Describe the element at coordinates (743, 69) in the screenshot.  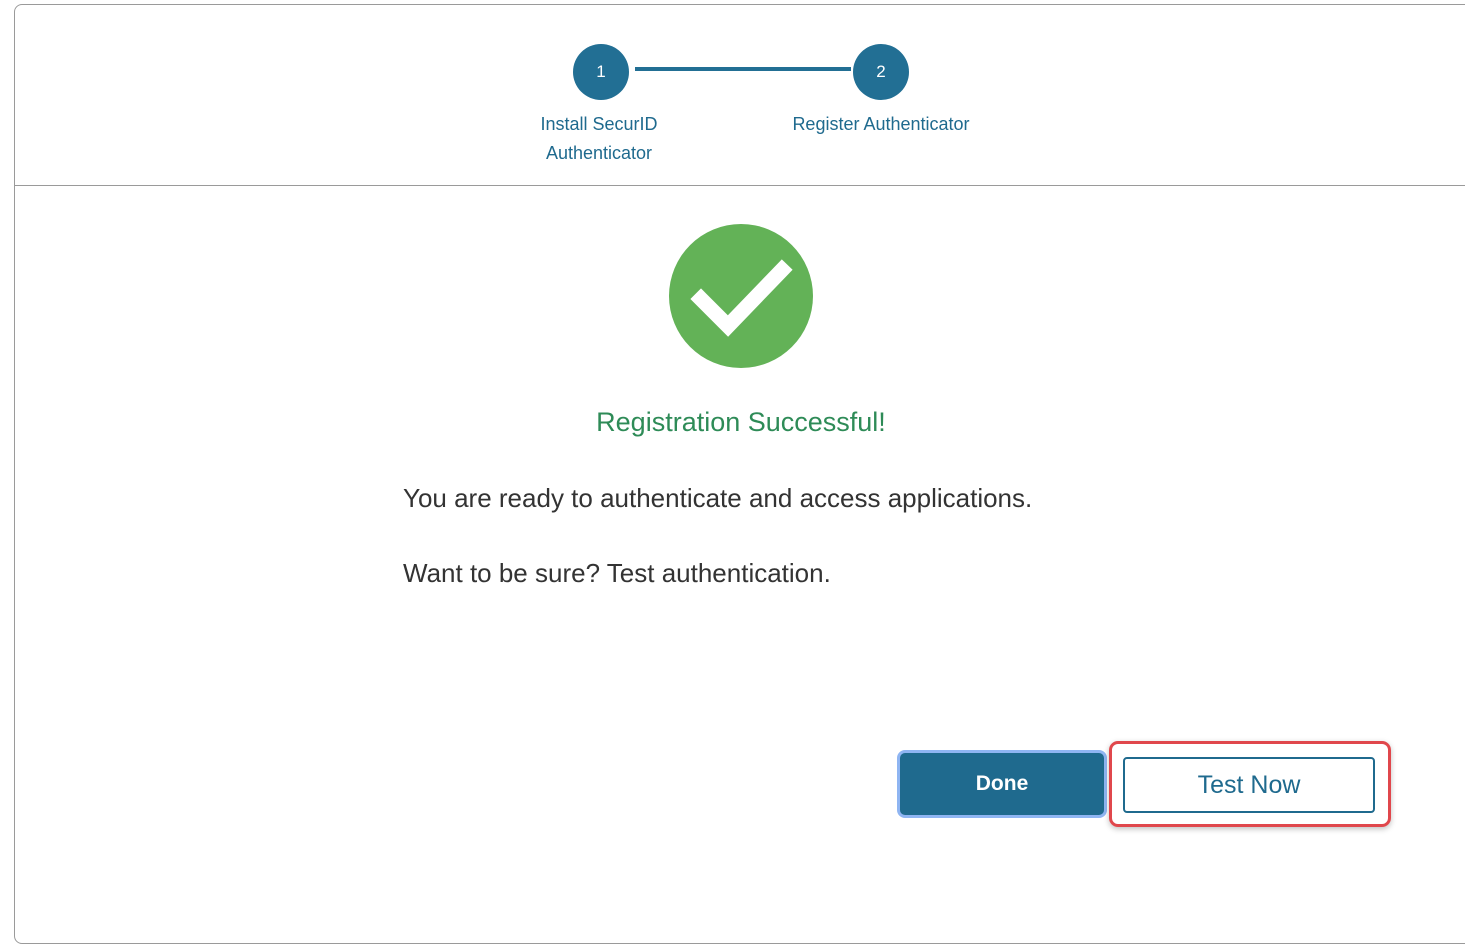
I see `step-connector` at that location.